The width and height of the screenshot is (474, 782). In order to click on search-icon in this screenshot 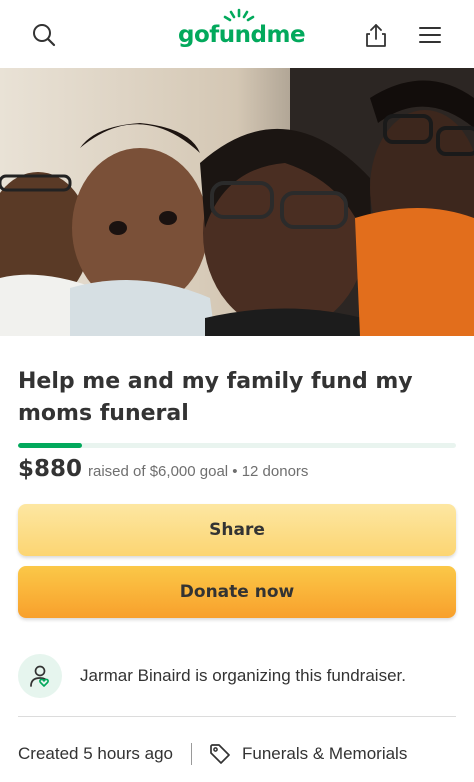, I will do `click(44, 35)`.